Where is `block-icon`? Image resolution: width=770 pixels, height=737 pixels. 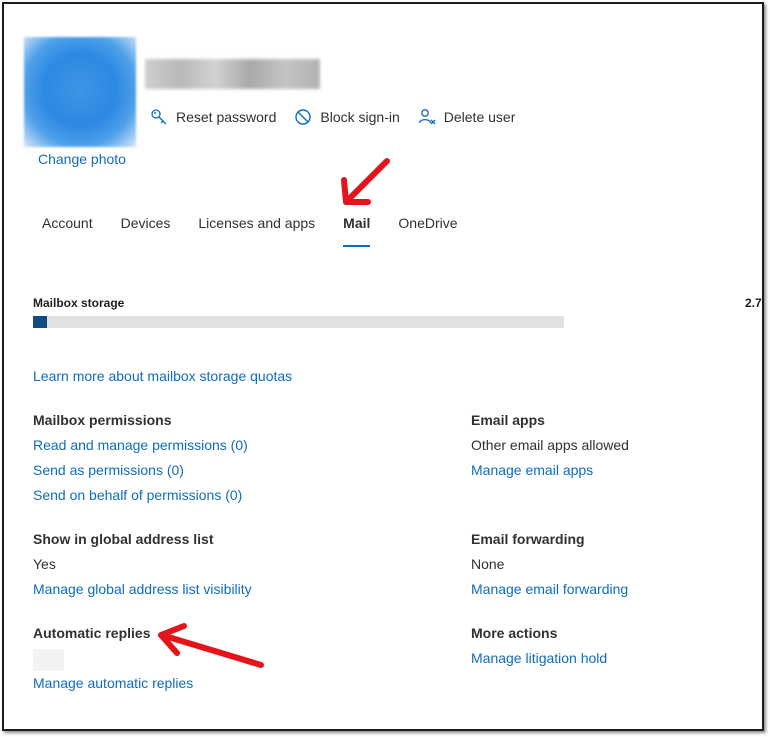
block-icon is located at coordinates (303, 117).